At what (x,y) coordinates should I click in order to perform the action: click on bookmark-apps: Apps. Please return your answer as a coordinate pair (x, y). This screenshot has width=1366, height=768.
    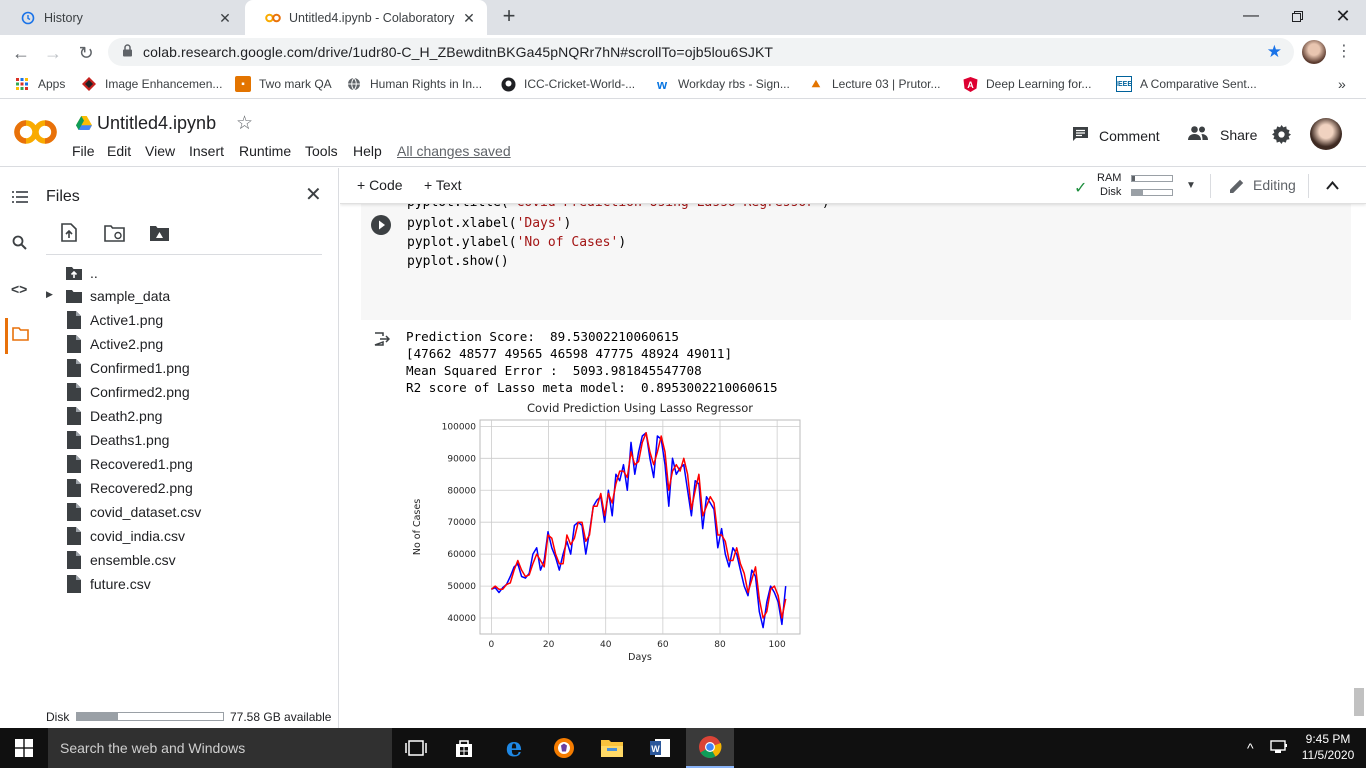
    Looking at the image, I should click on (39, 84).